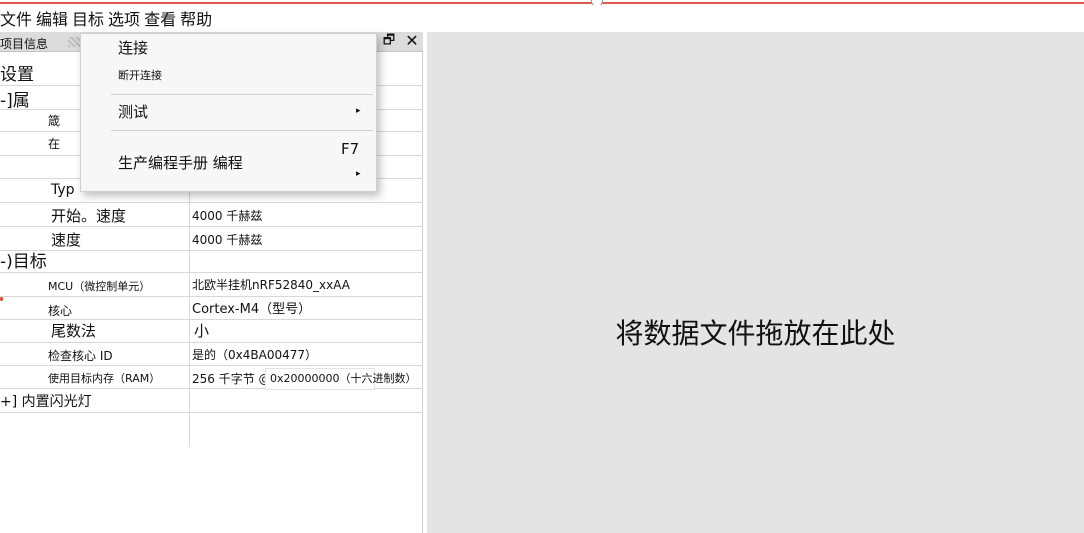  What do you see at coordinates (242, 94) in the screenshot?
I see `menu-separator` at bounding box center [242, 94].